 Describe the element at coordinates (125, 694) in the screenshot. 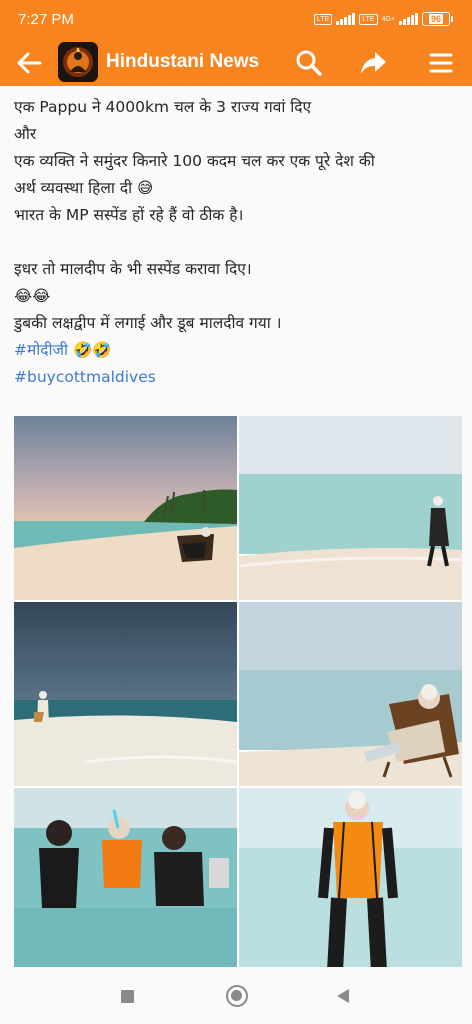

I see `beach-distant-walk-photo` at that location.